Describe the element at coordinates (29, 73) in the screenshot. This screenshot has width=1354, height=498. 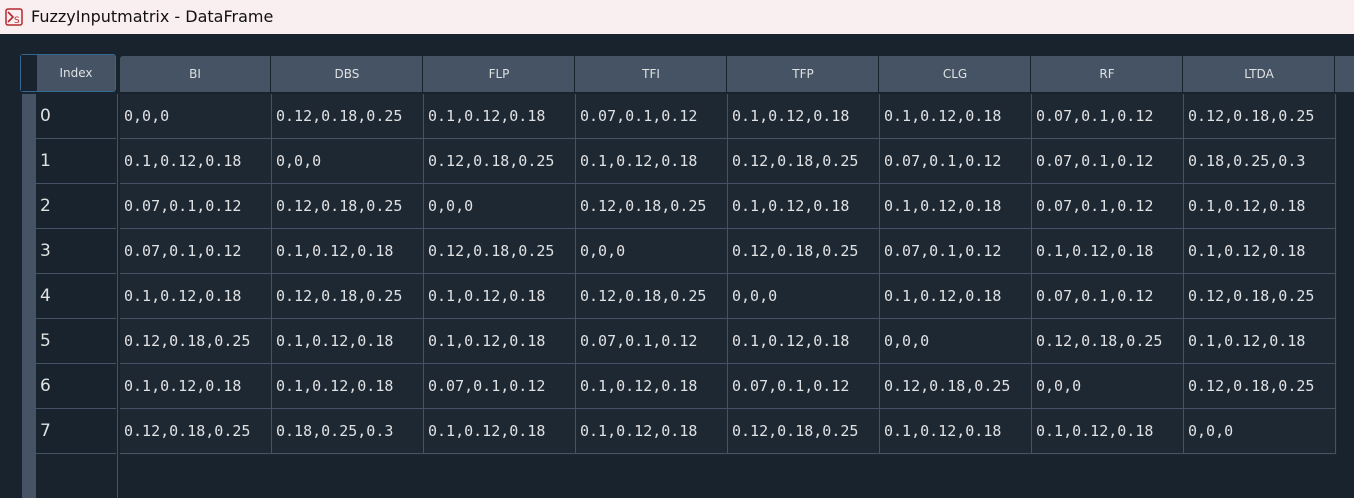
I see `index-header-corner` at that location.